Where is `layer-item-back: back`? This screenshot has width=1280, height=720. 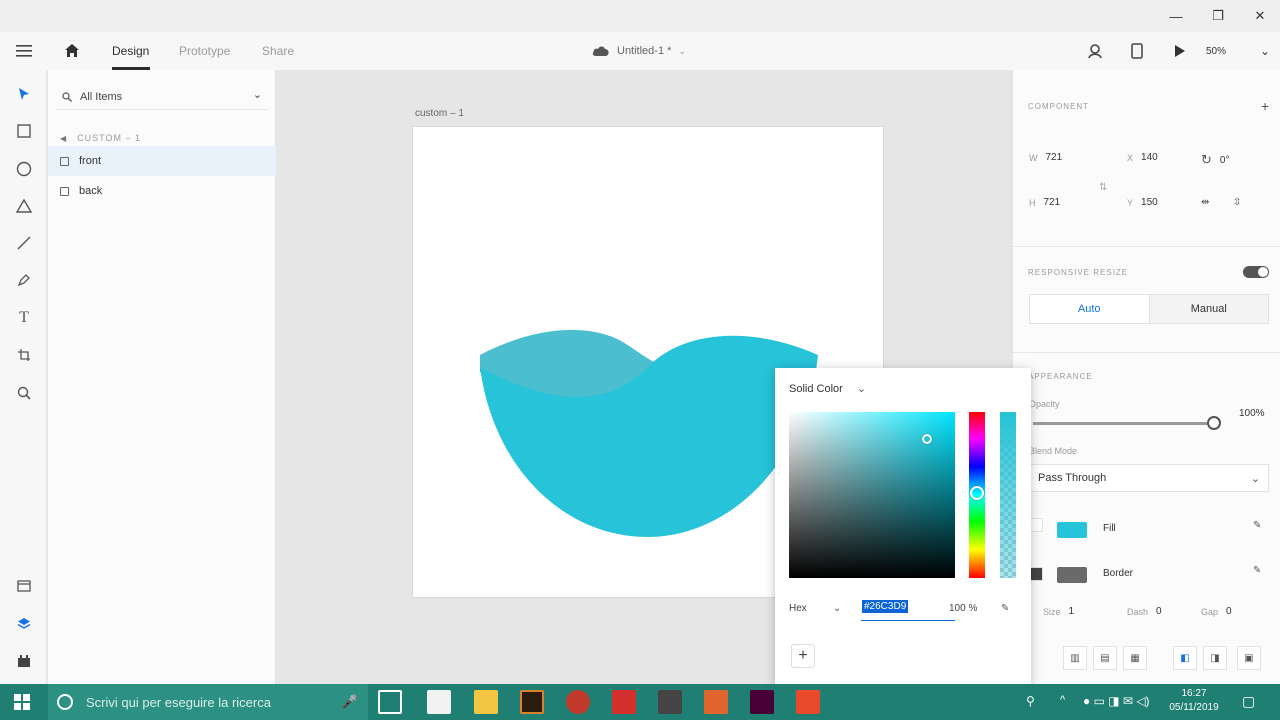 layer-item-back: back is located at coordinates (162, 191).